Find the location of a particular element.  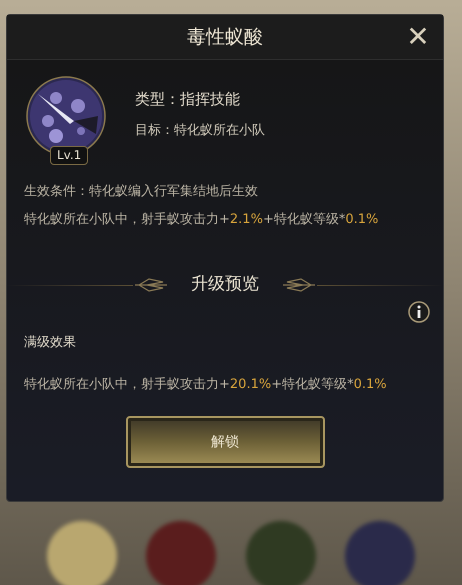

effect-condition: 生效条件：特化蚁编入行军集结地后生效 is located at coordinates (141, 192).